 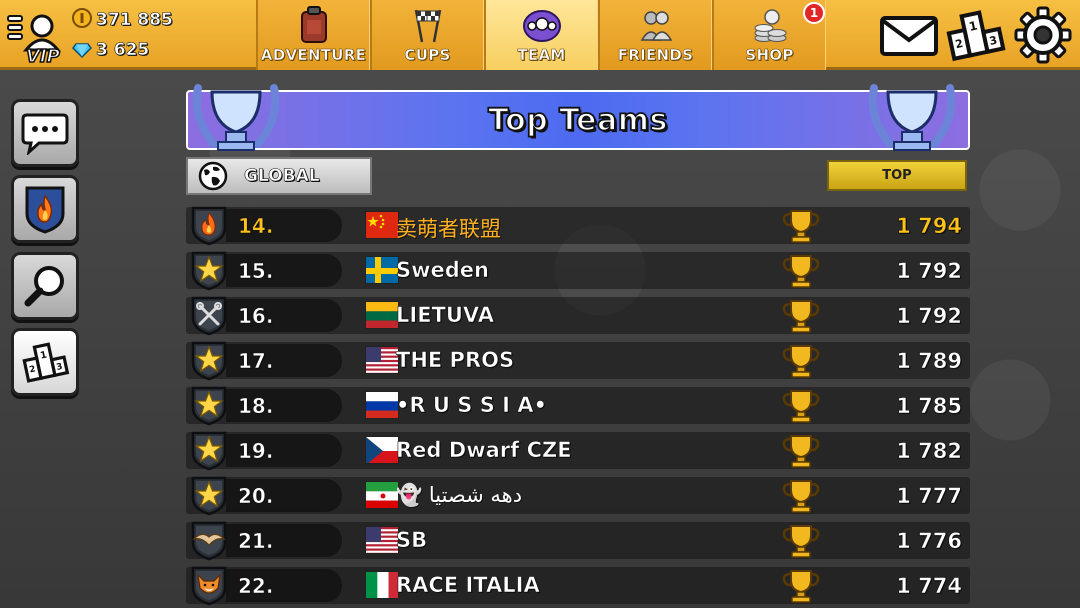 What do you see at coordinates (581, 495) in the screenshot?
I see `team-row: 20. 👻 دهه شصتیا 1 777` at bounding box center [581, 495].